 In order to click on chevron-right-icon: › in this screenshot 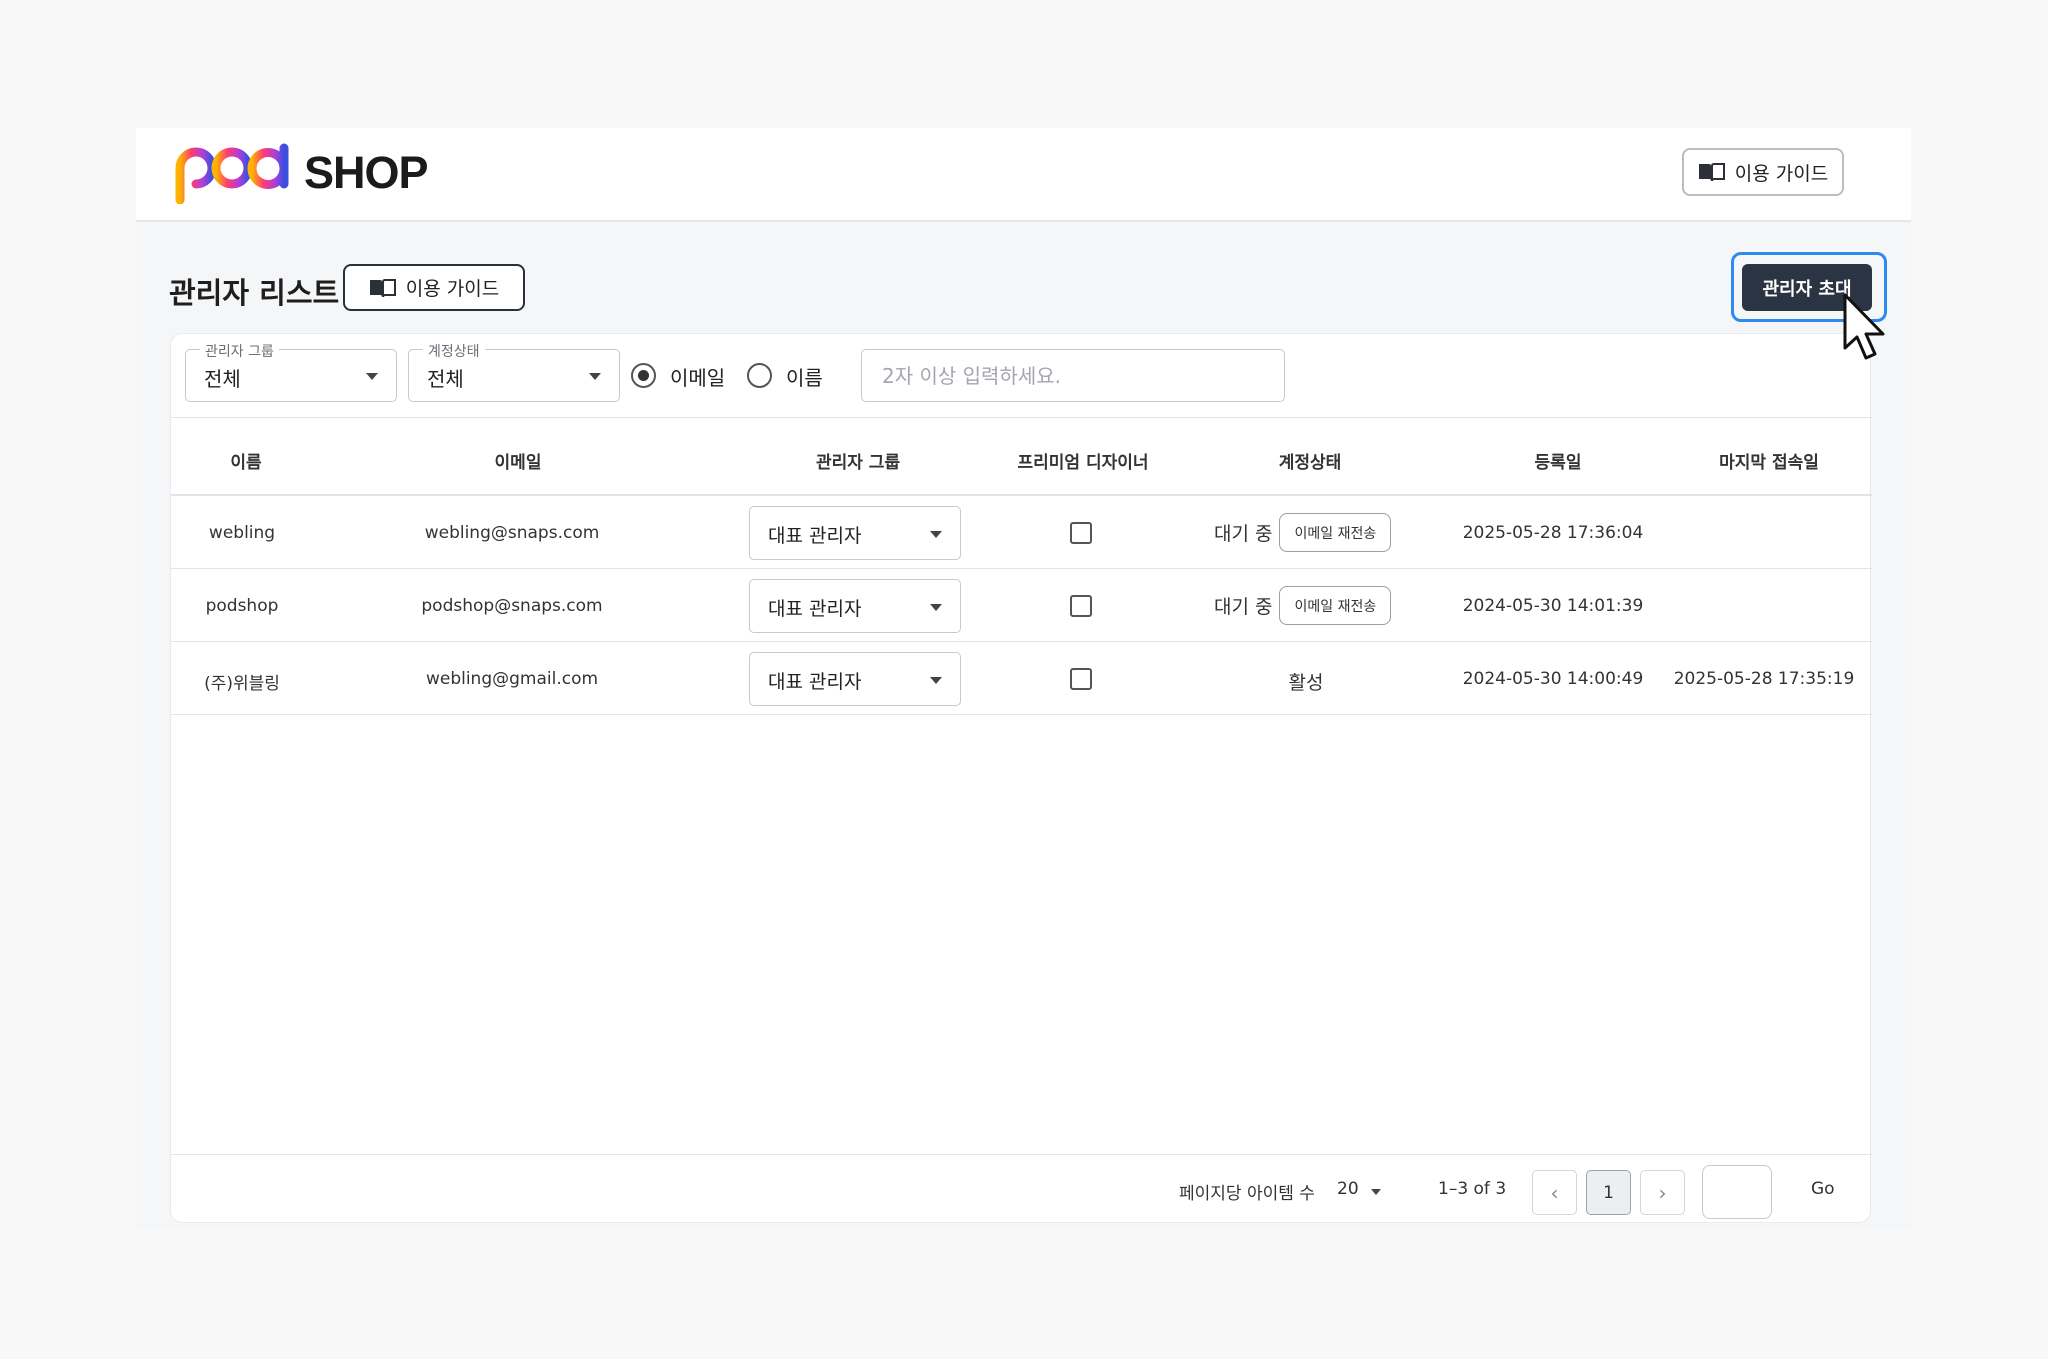, I will do `click(1662, 1192)`.